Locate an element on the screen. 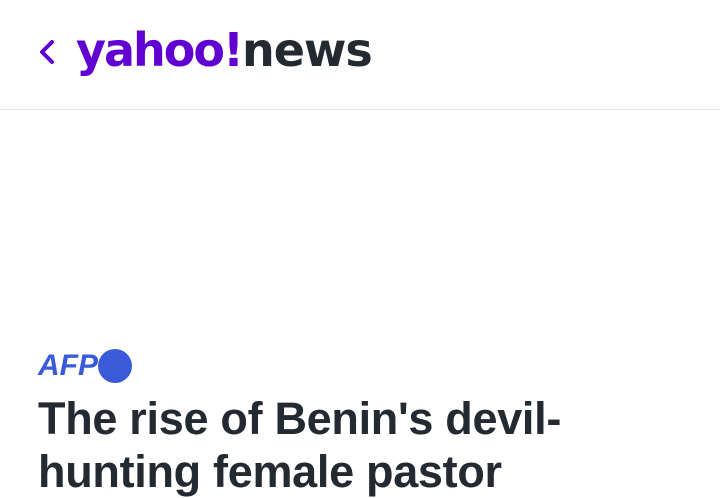 This screenshot has height=498, width=720. chevron-left-icon is located at coordinates (47, 52).